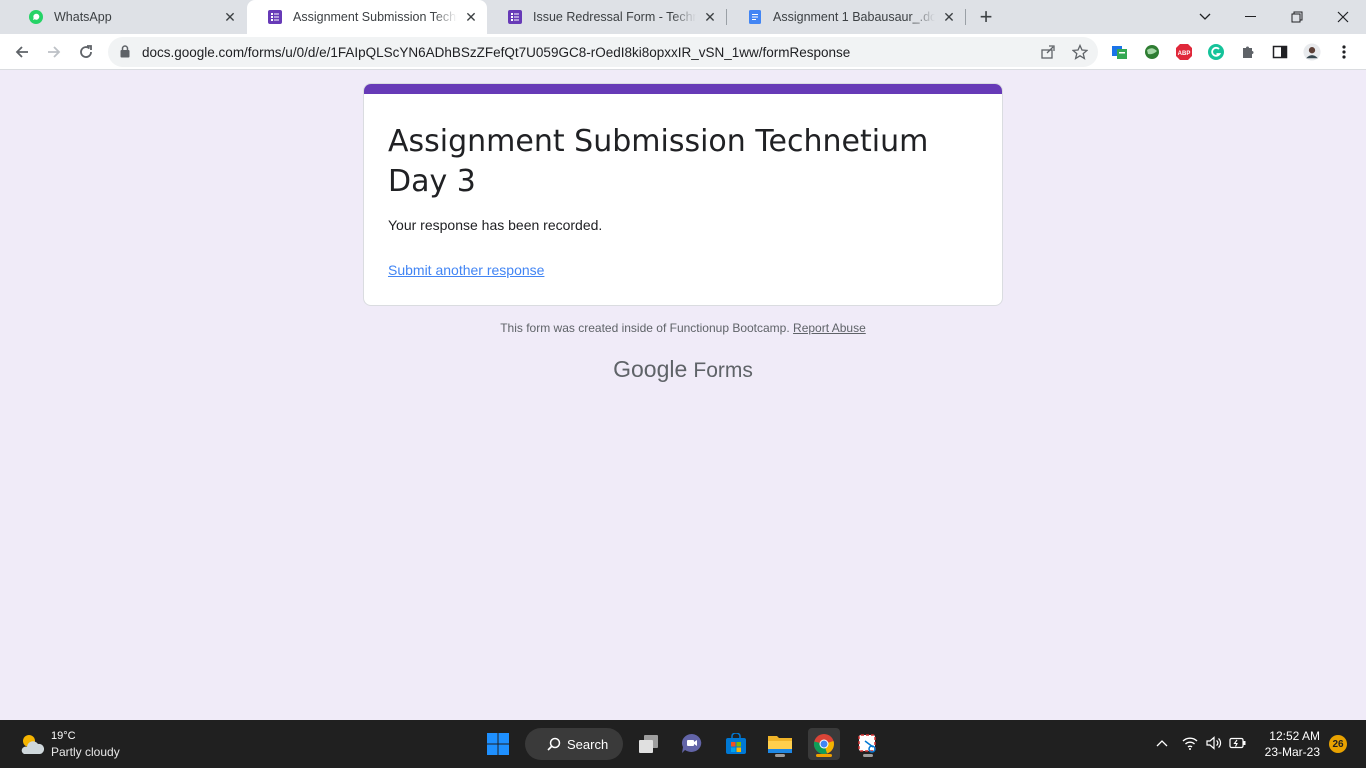 This screenshot has width=1366, height=768. Describe the element at coordinates (1048, 52) in the screenshot. I see `share-icon` at that location.